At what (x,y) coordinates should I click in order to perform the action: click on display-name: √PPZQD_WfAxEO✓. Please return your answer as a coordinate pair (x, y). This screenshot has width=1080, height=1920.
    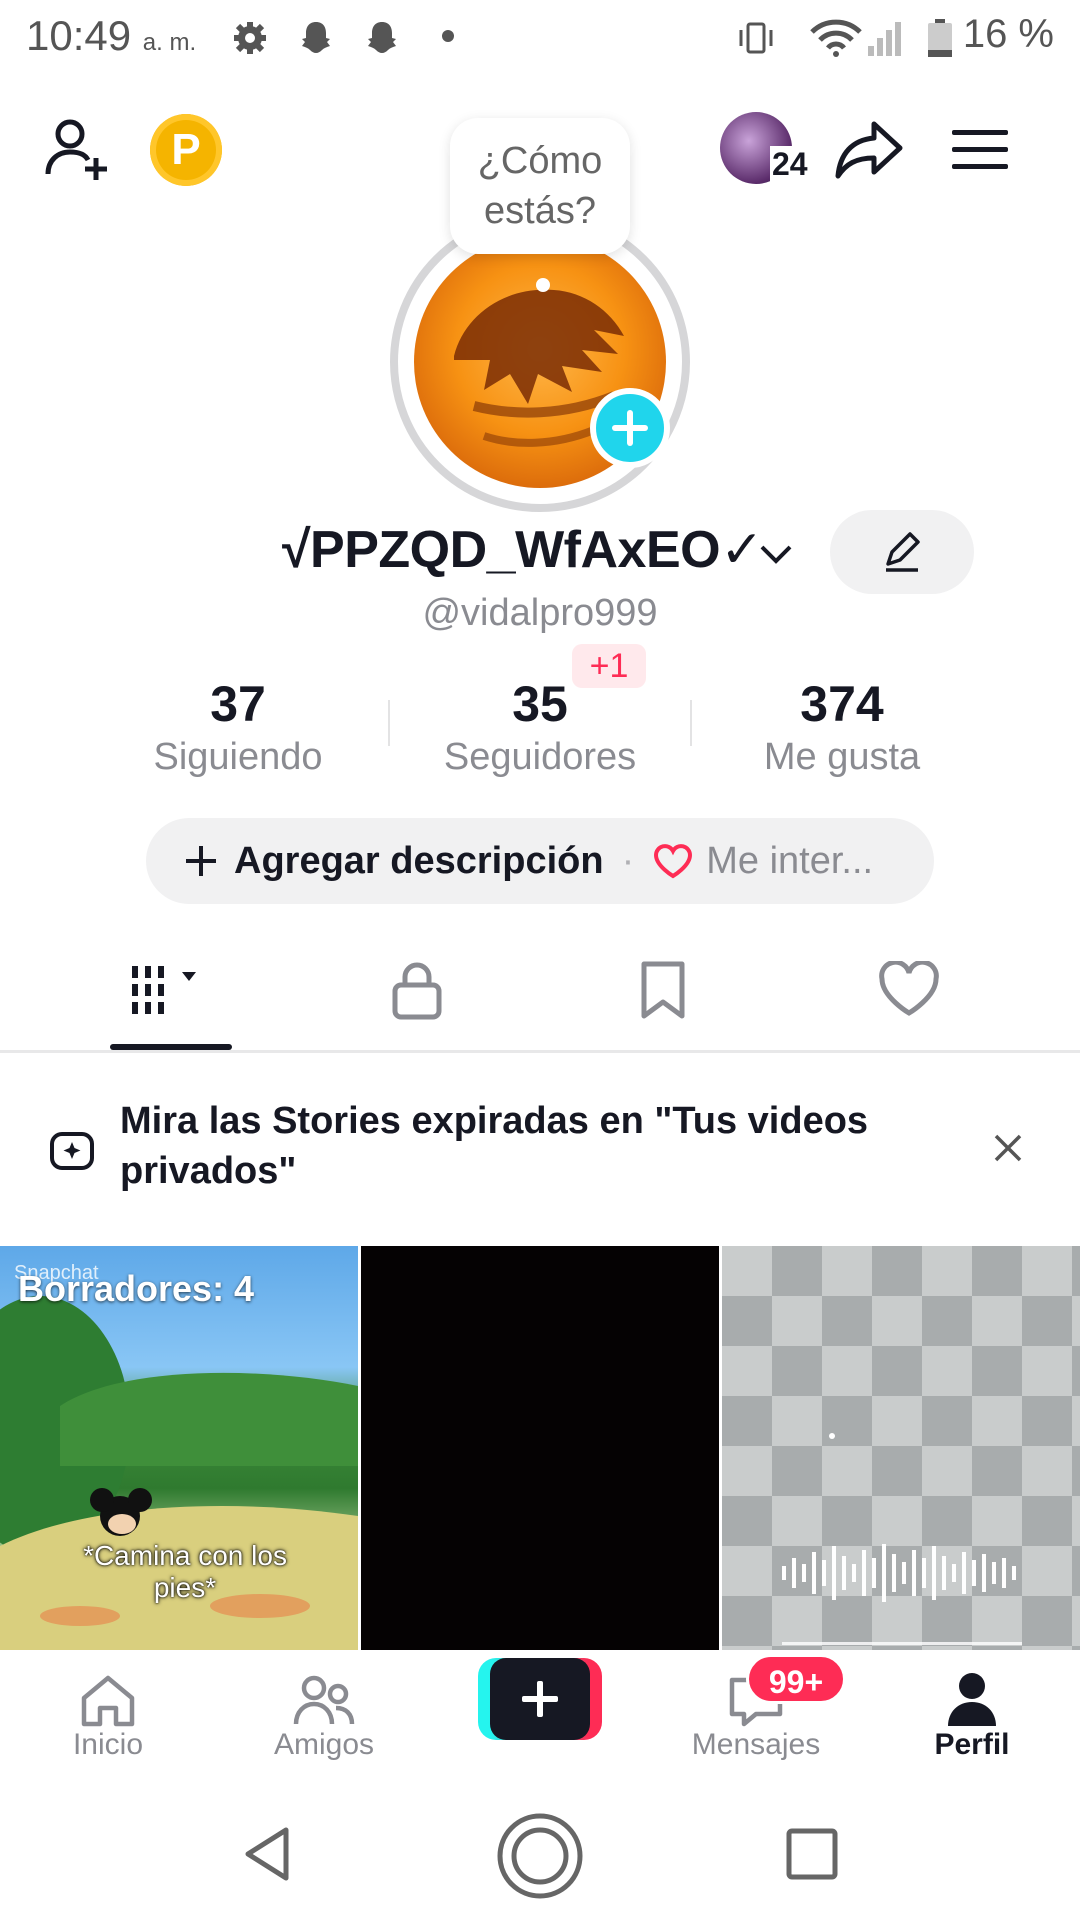
    Looking at the image, I should click on (523, 550).